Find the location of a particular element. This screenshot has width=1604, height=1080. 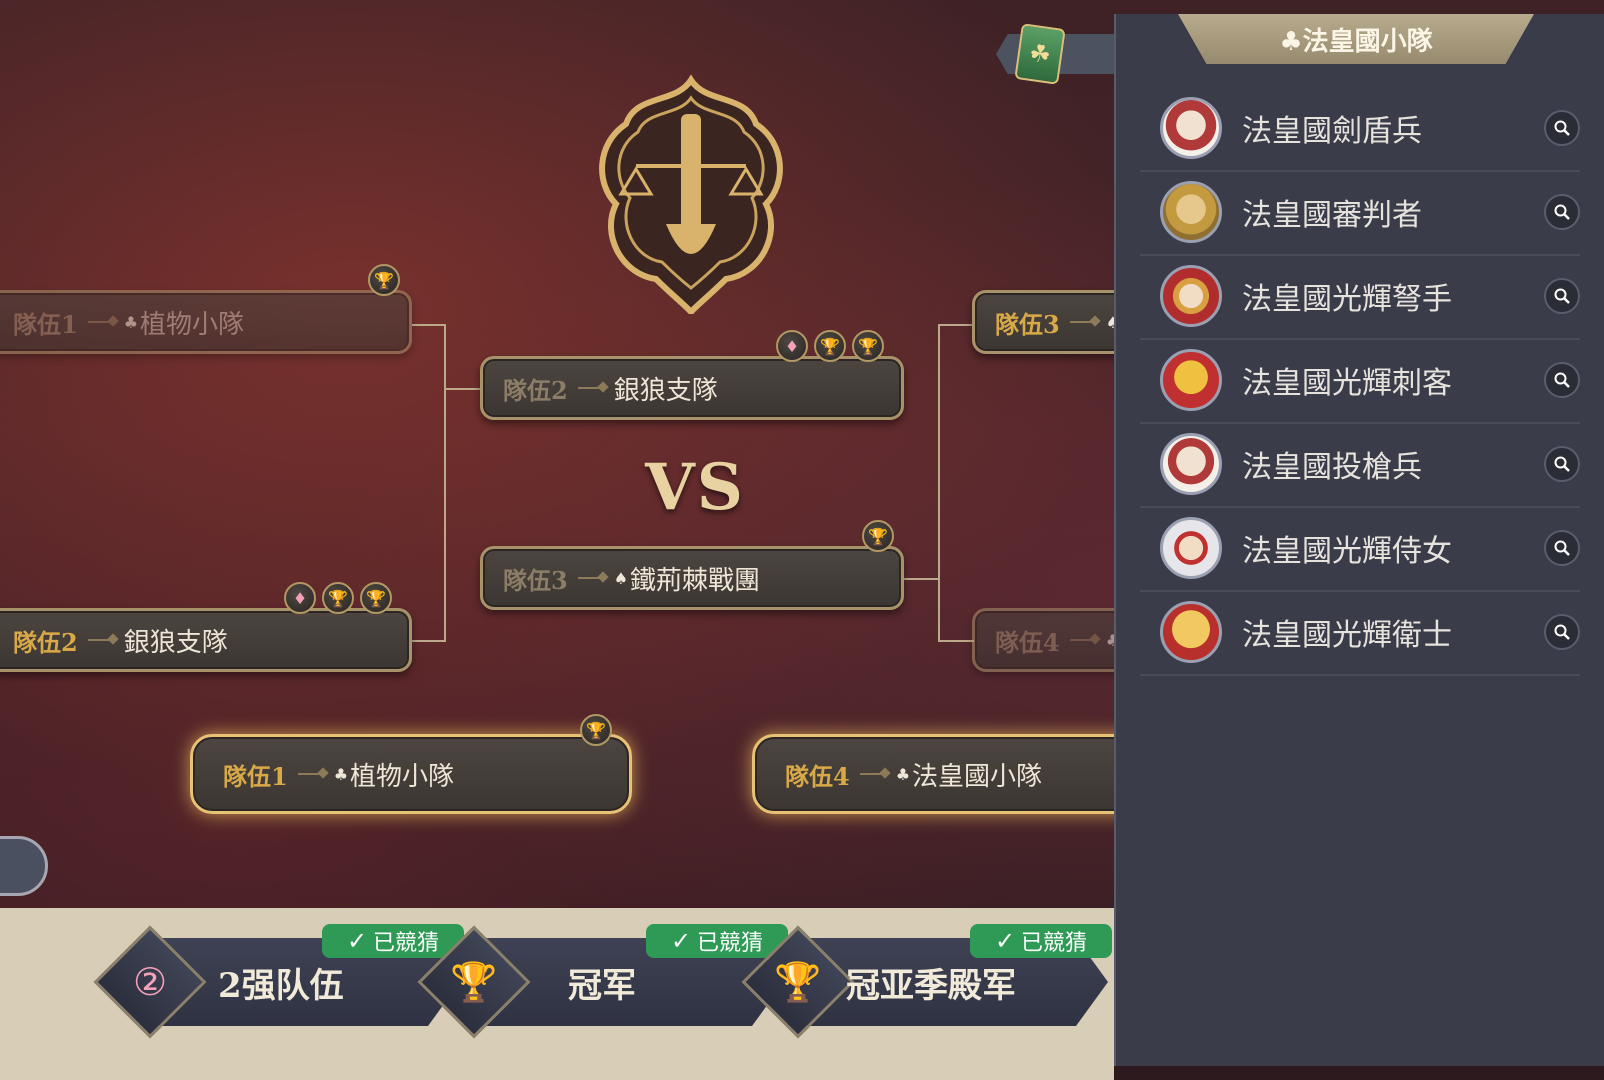

spade-suit-icon: ♠ is located at coordinates (621, 578).